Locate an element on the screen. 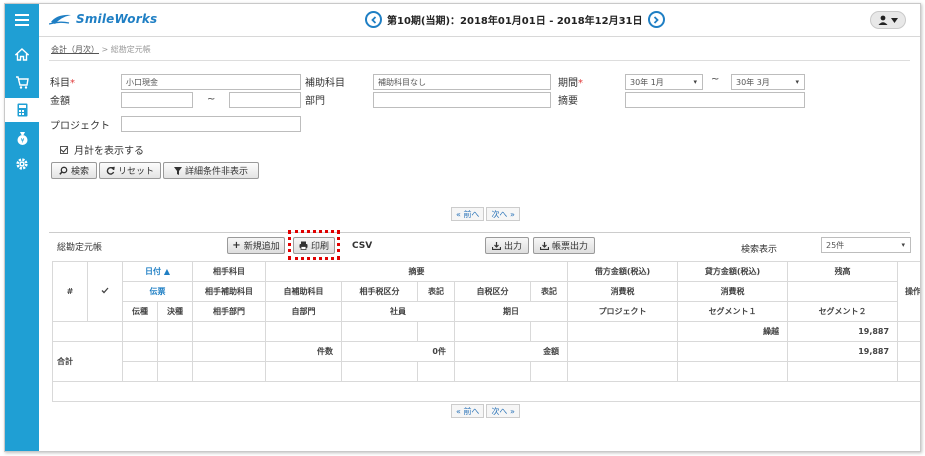 The width and height of the screenshot is (925, 456). monthly-total-checkbox is located at coordinates (64, 149).